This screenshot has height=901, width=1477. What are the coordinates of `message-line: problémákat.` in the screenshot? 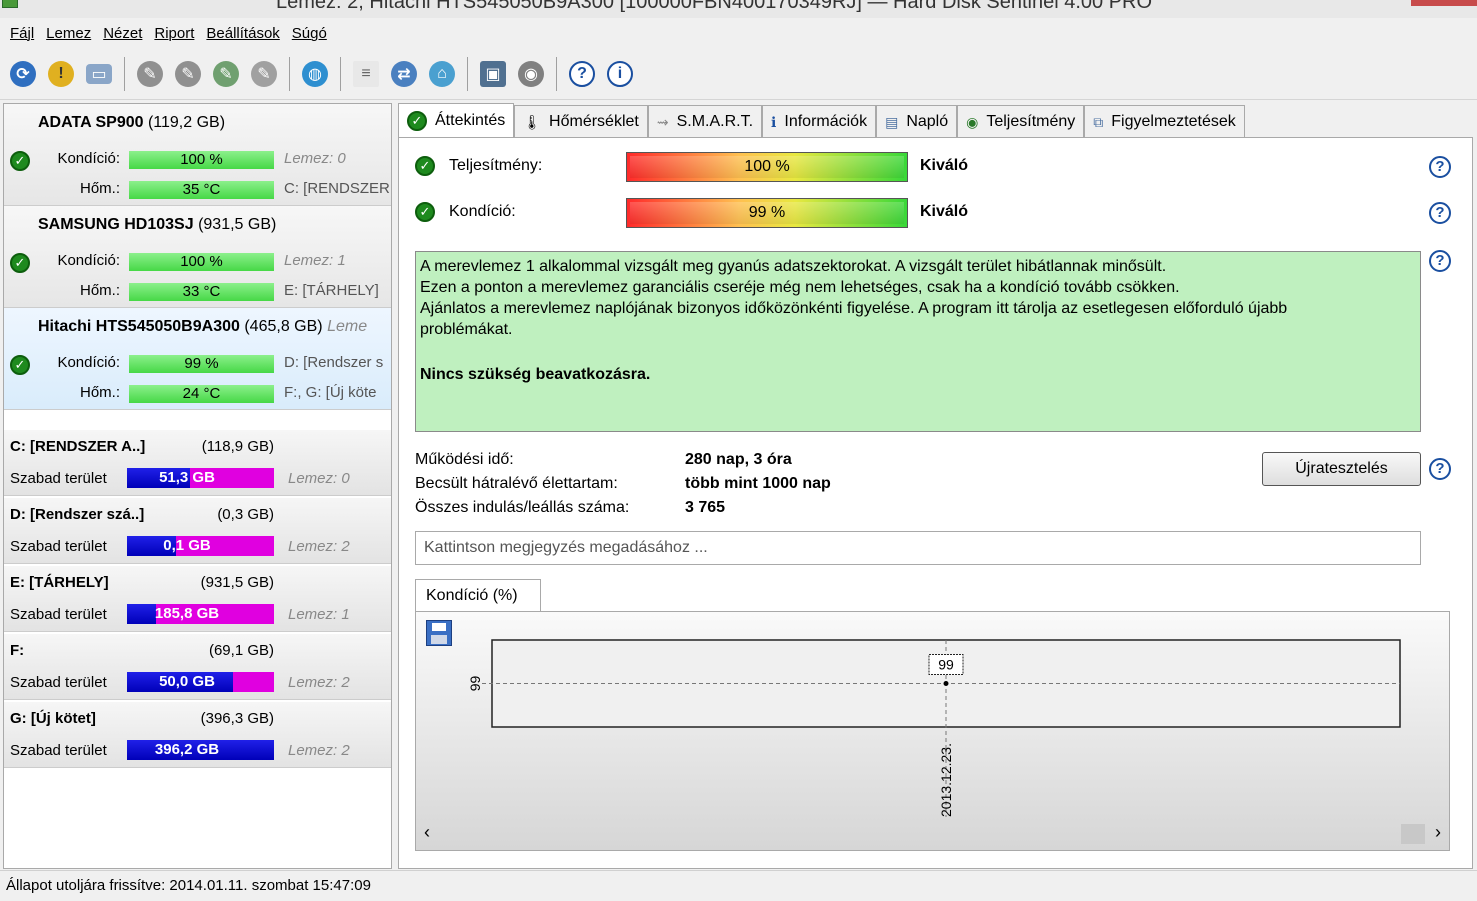 It's located at (466, 329).